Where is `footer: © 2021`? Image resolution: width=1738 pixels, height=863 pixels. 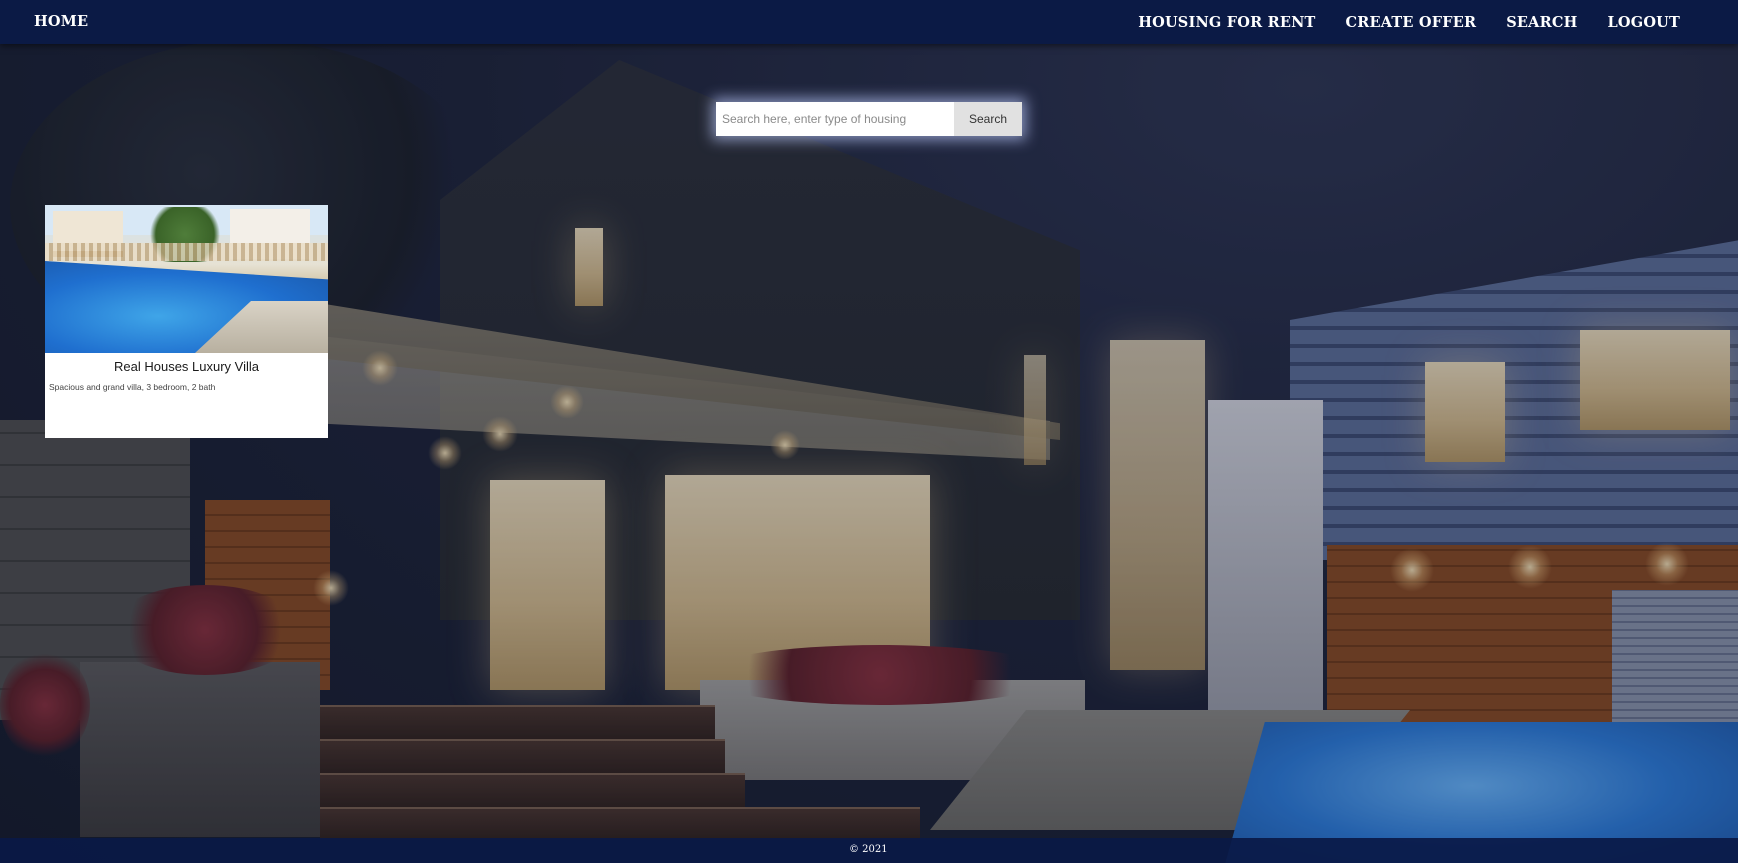
footer: © 2021 is located at coordinates (869, 850).